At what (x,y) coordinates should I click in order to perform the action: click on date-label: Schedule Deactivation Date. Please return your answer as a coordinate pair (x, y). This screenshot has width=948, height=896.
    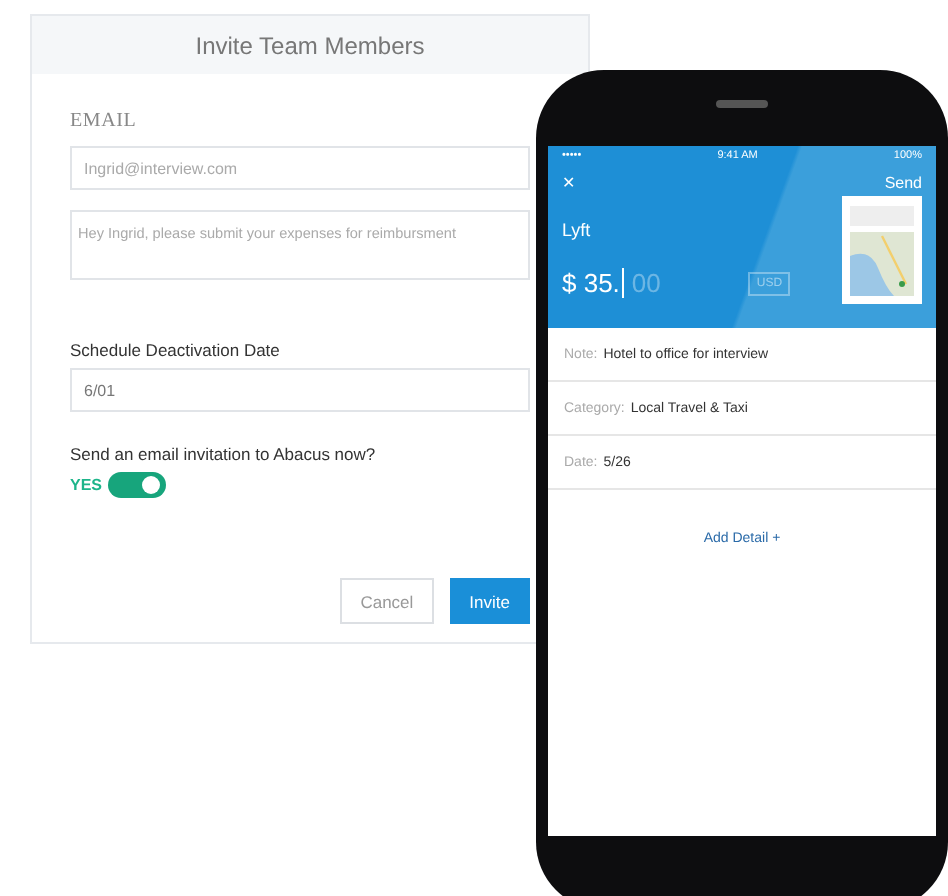
    Looking at the image, I should click on (175, 350).